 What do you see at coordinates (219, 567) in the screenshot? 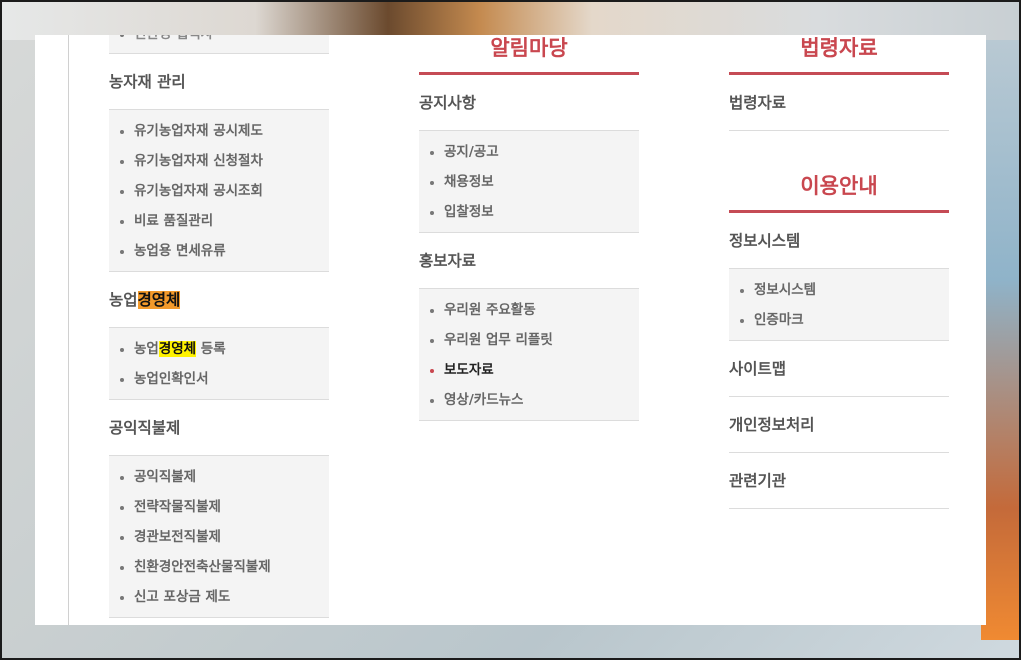
I see `submenu-item: 친환경안전축산물직불제` at bounding box center [219, 567].